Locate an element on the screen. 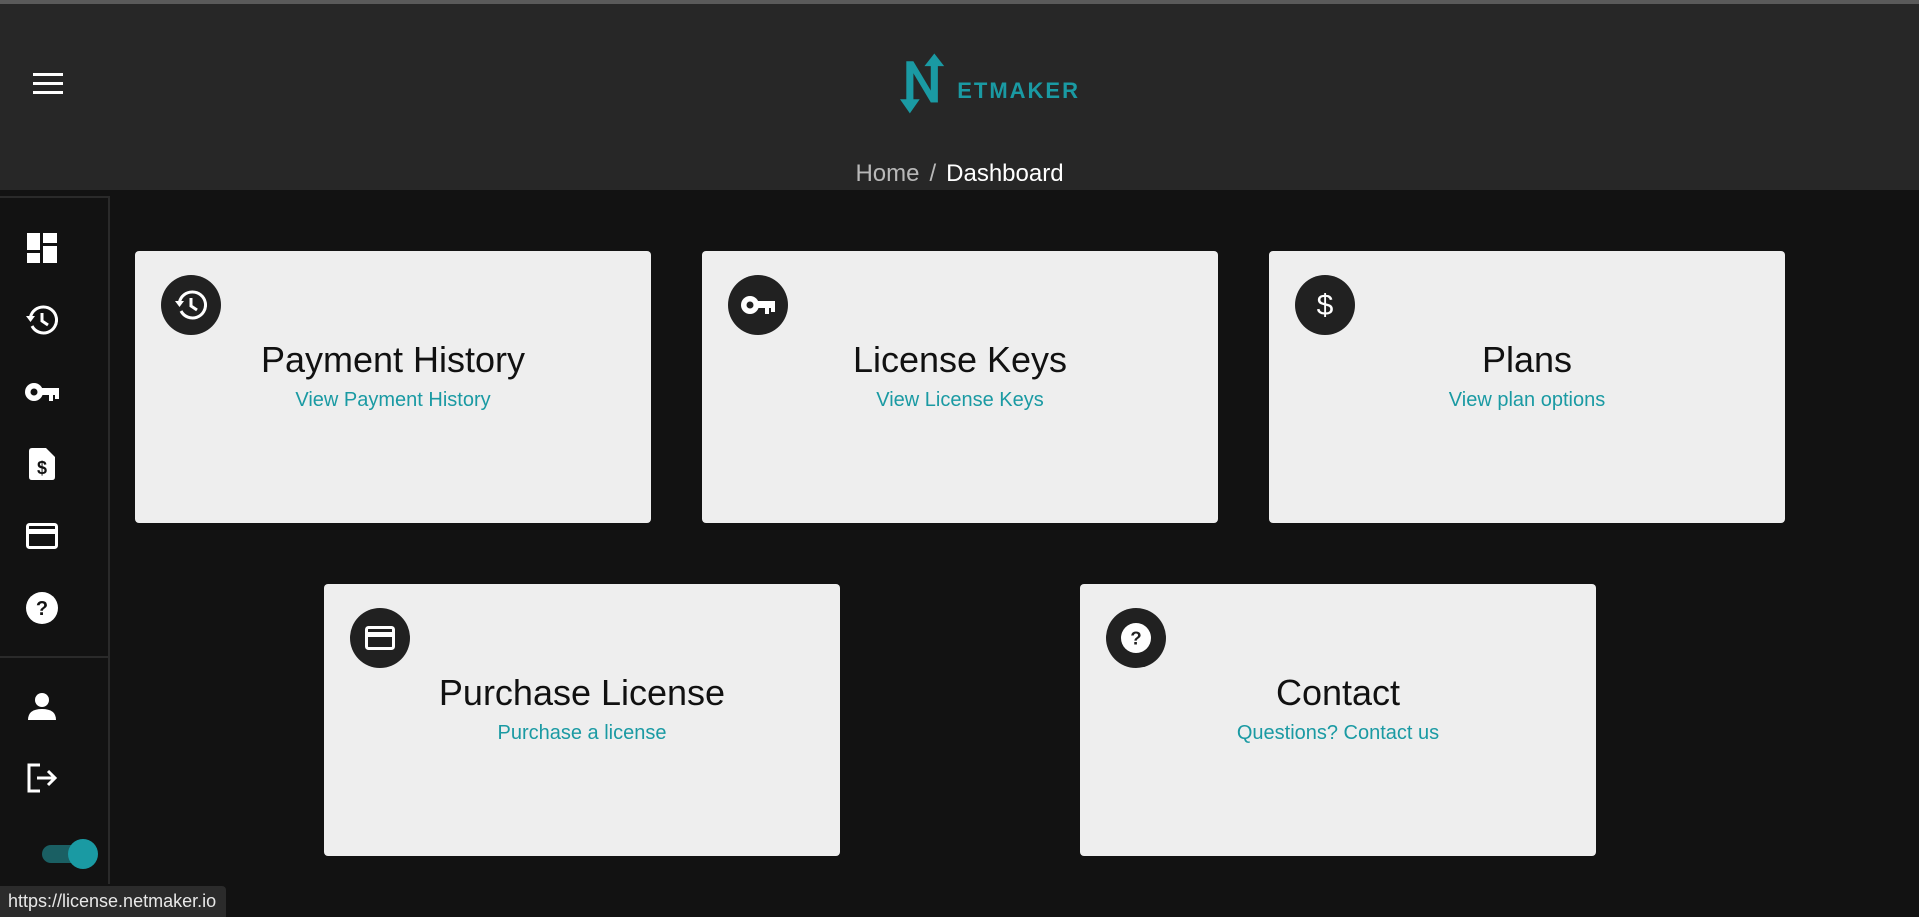 Image resolution: width=1919 pixels, height=917 pixels. hamburger-menu-button is located at coordinates (48, 84).